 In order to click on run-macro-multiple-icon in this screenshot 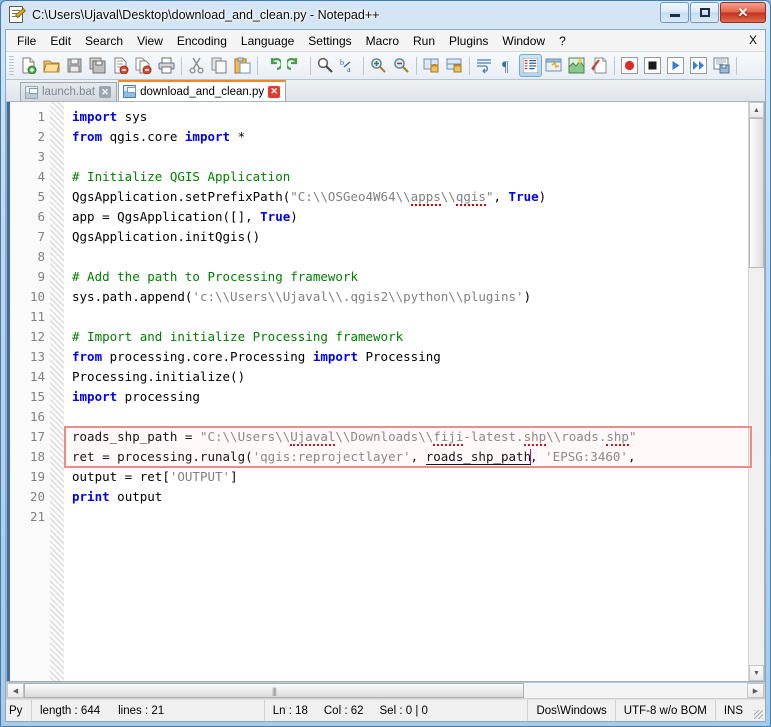, I will do `click(698, 65)`.